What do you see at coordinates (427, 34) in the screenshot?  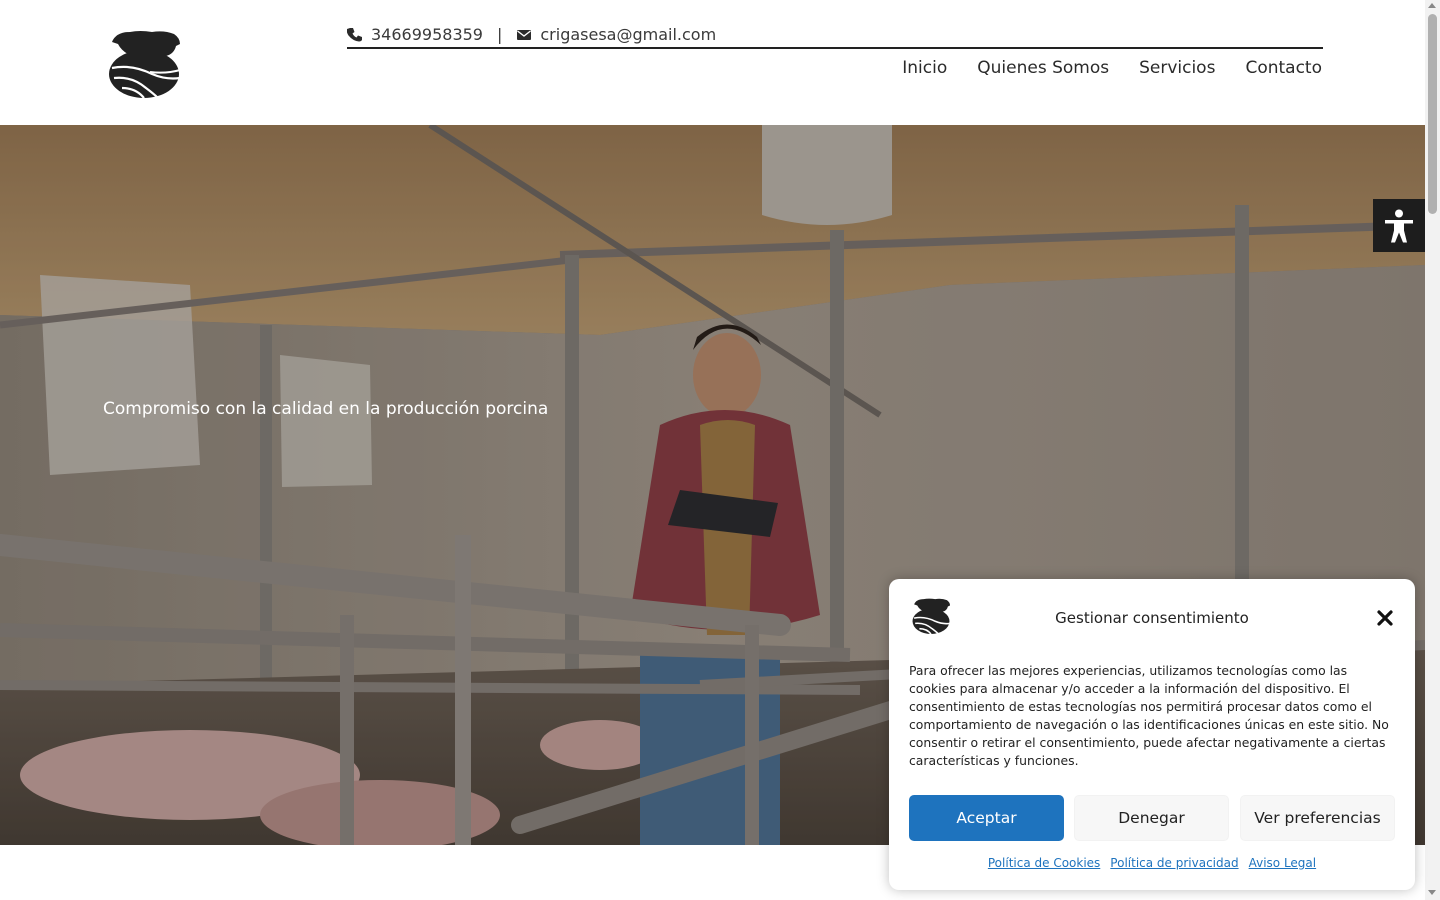 I see `phone-number: 34669958359` at bounding box center [427, 34].